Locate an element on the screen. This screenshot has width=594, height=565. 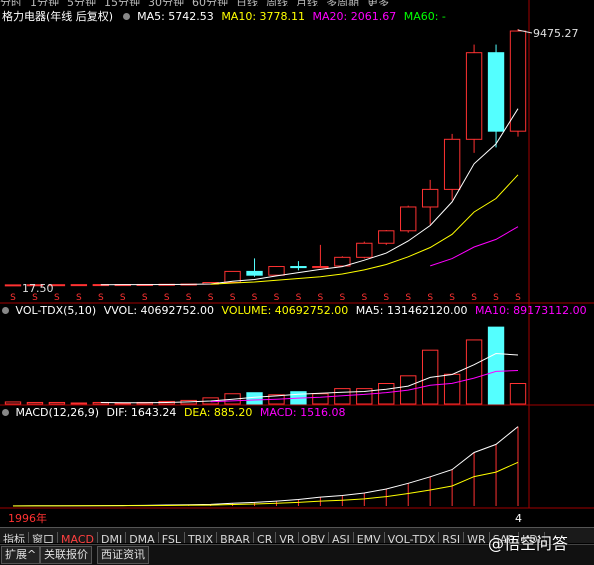
indicator-tab: DMA is located at coordinates (142, 537).